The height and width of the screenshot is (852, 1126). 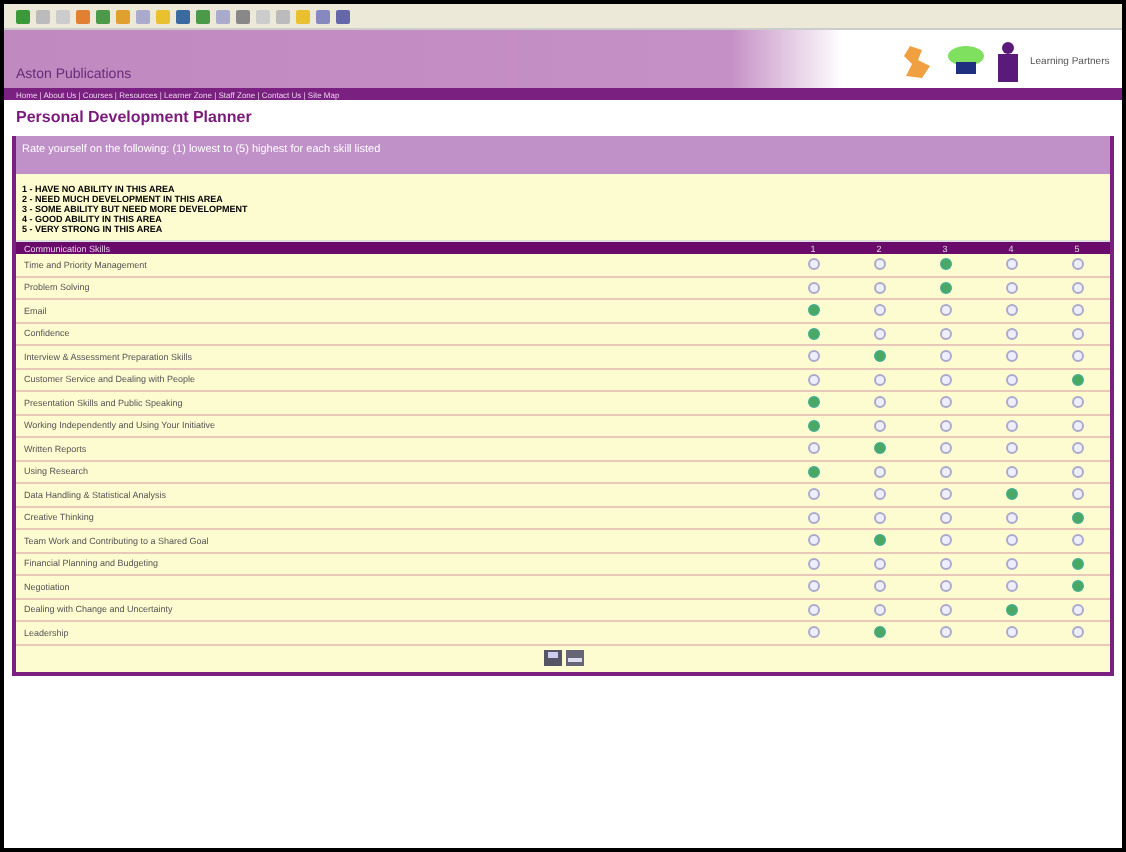 I want to click on figure-logo-icon, so click(x=1008, y=62).